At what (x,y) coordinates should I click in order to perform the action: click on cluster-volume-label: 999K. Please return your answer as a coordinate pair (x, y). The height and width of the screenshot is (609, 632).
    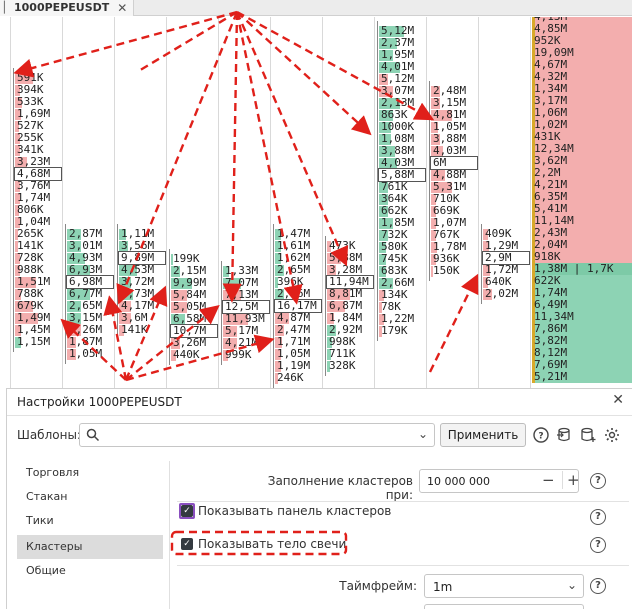
    Looking at the image, I should click on (238, 354).